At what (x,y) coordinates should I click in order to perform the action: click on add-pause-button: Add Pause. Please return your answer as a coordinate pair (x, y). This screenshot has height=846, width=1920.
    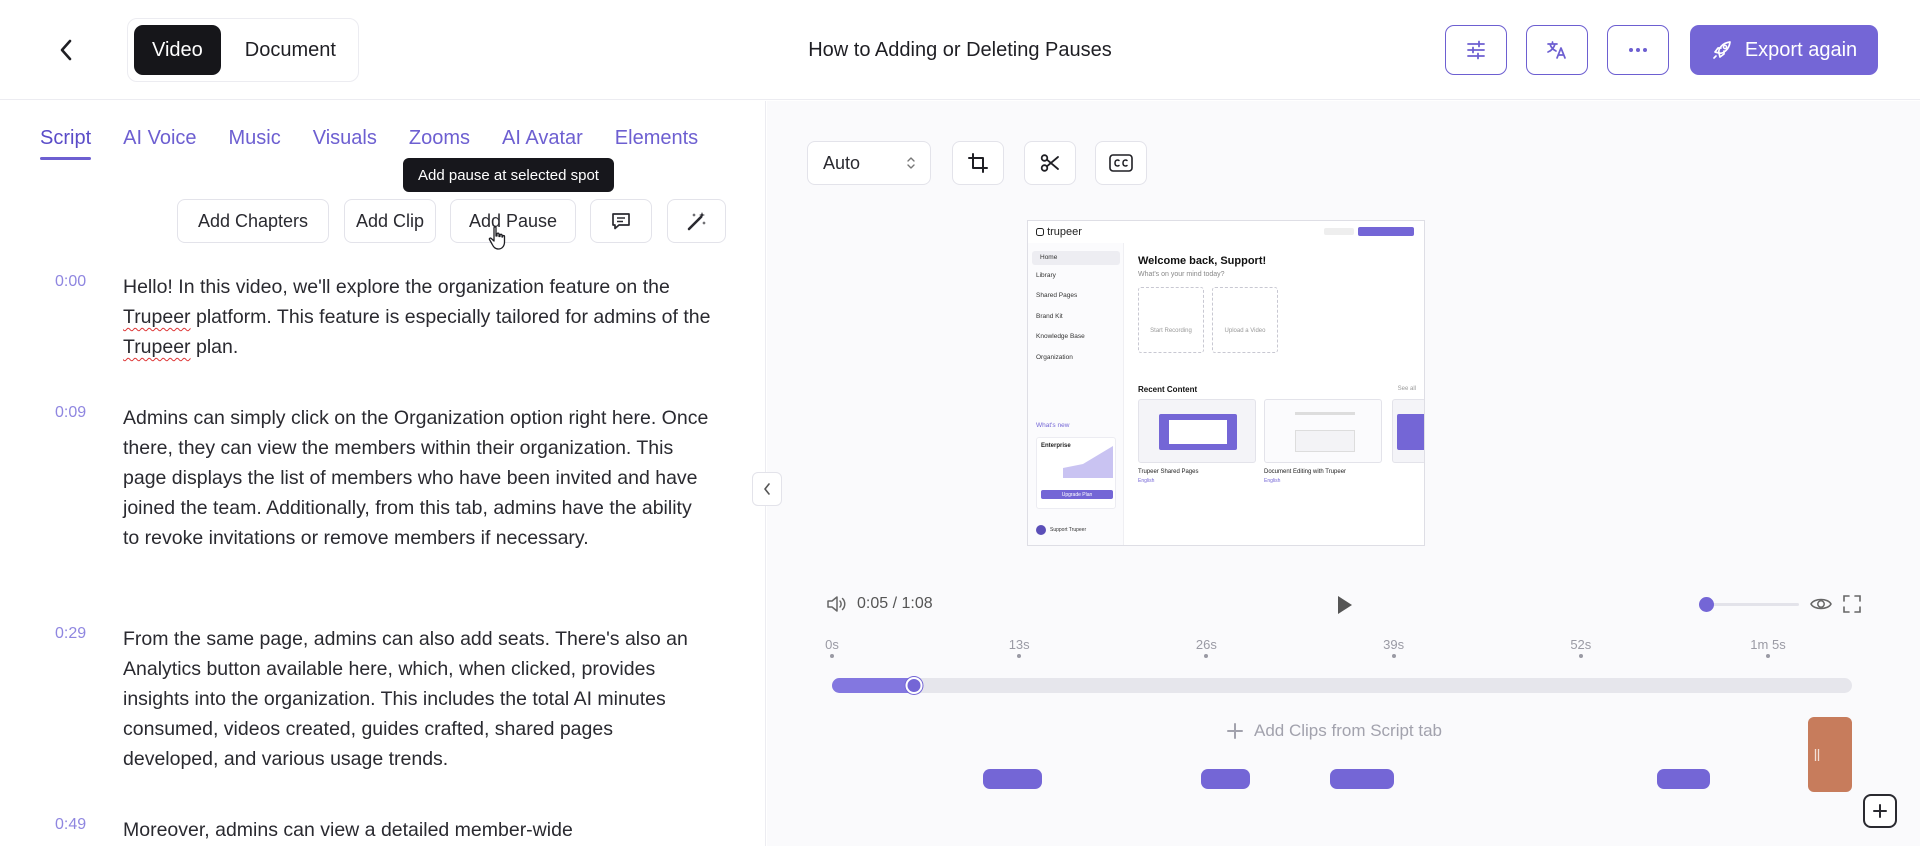
    Looking at the image, I should click on (513, 221).